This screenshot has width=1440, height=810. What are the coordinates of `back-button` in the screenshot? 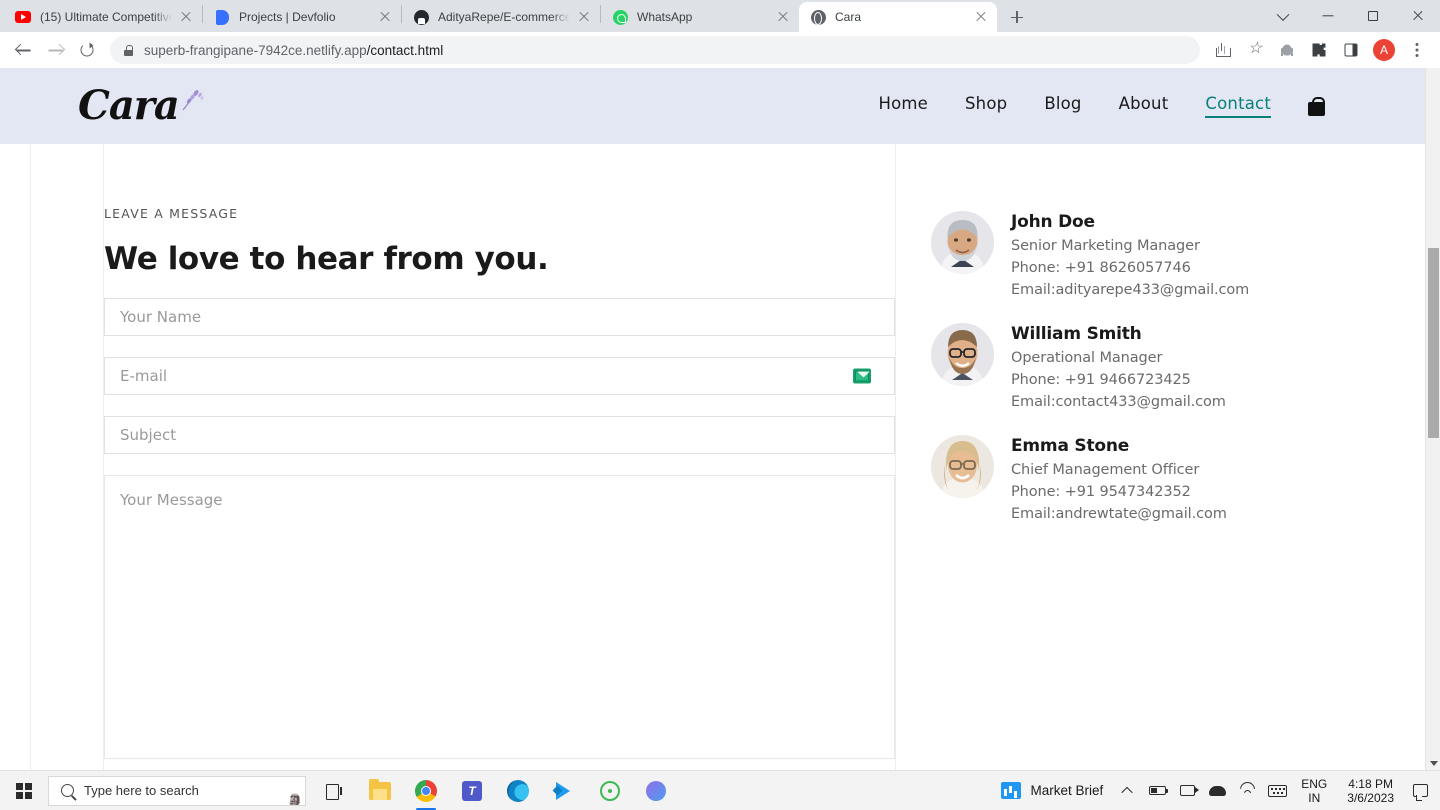 It's located at (23, 50).